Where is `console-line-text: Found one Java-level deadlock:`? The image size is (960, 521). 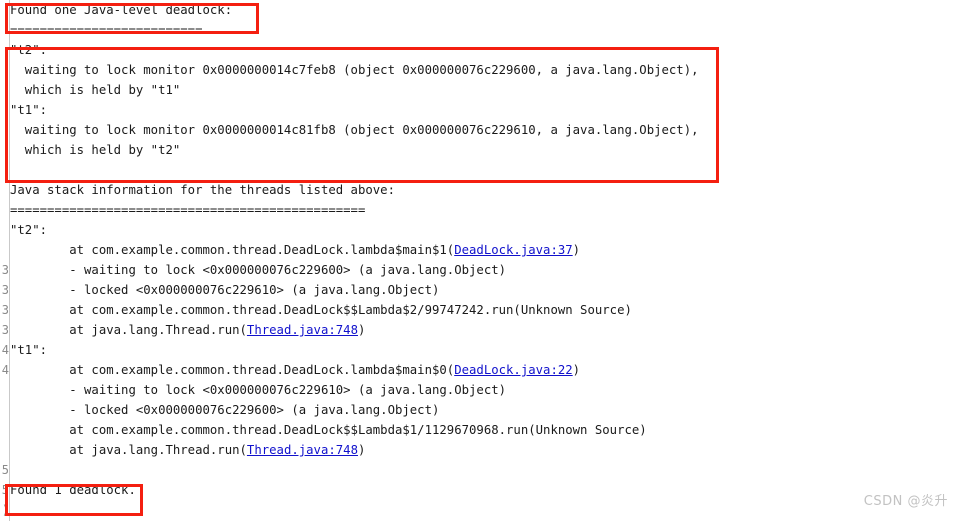 console-line-text: Found one Java-level deadlock: is located at coordinates (121, 10).